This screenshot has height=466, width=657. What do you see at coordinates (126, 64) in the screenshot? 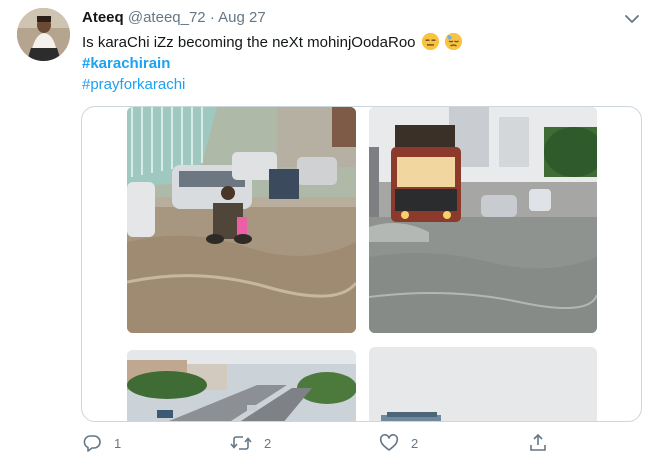
I see `hashtag-karachirain: #karachirain` at bounding box center [126, 64].